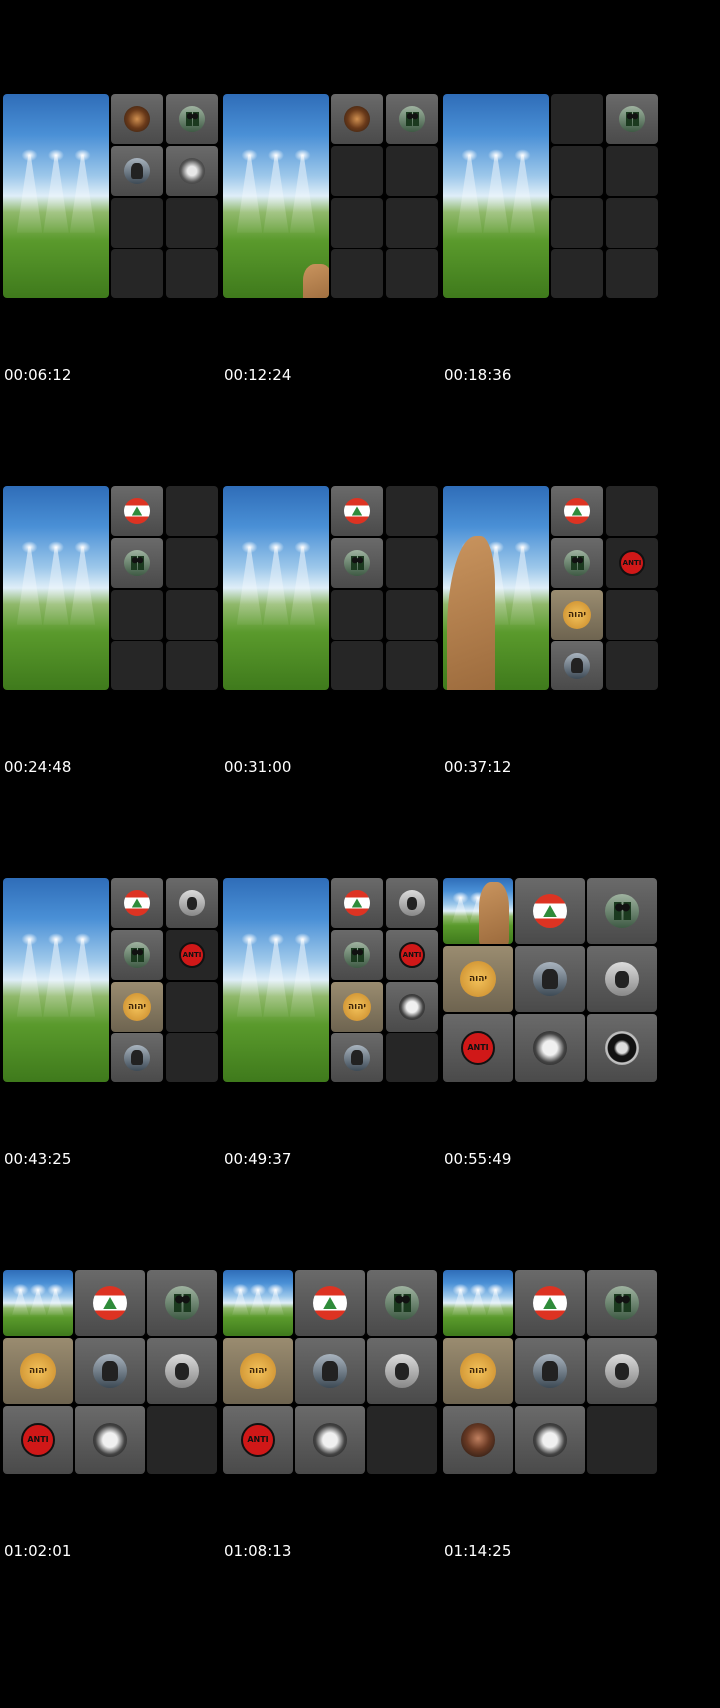 This screenshot has height=1708, width=720. I want to click on frame-9: יהוה ANTI, so click(560, 989).